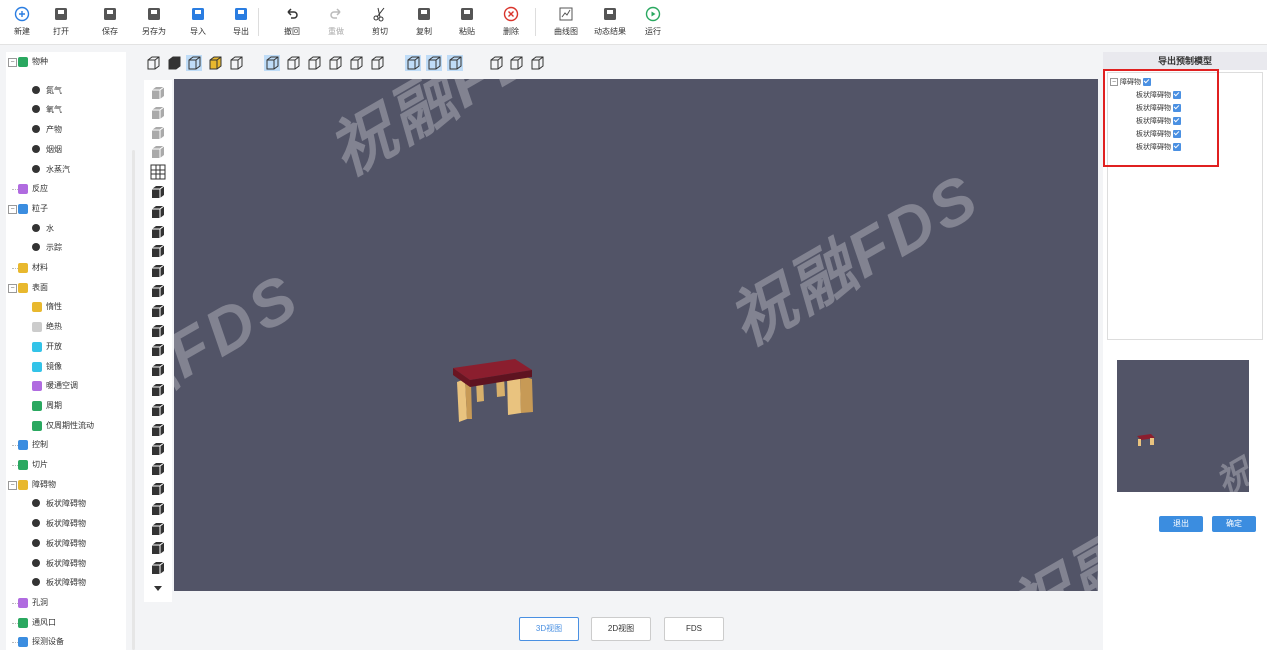  I want to click on tree-item: 通风口, so click(66, 623).